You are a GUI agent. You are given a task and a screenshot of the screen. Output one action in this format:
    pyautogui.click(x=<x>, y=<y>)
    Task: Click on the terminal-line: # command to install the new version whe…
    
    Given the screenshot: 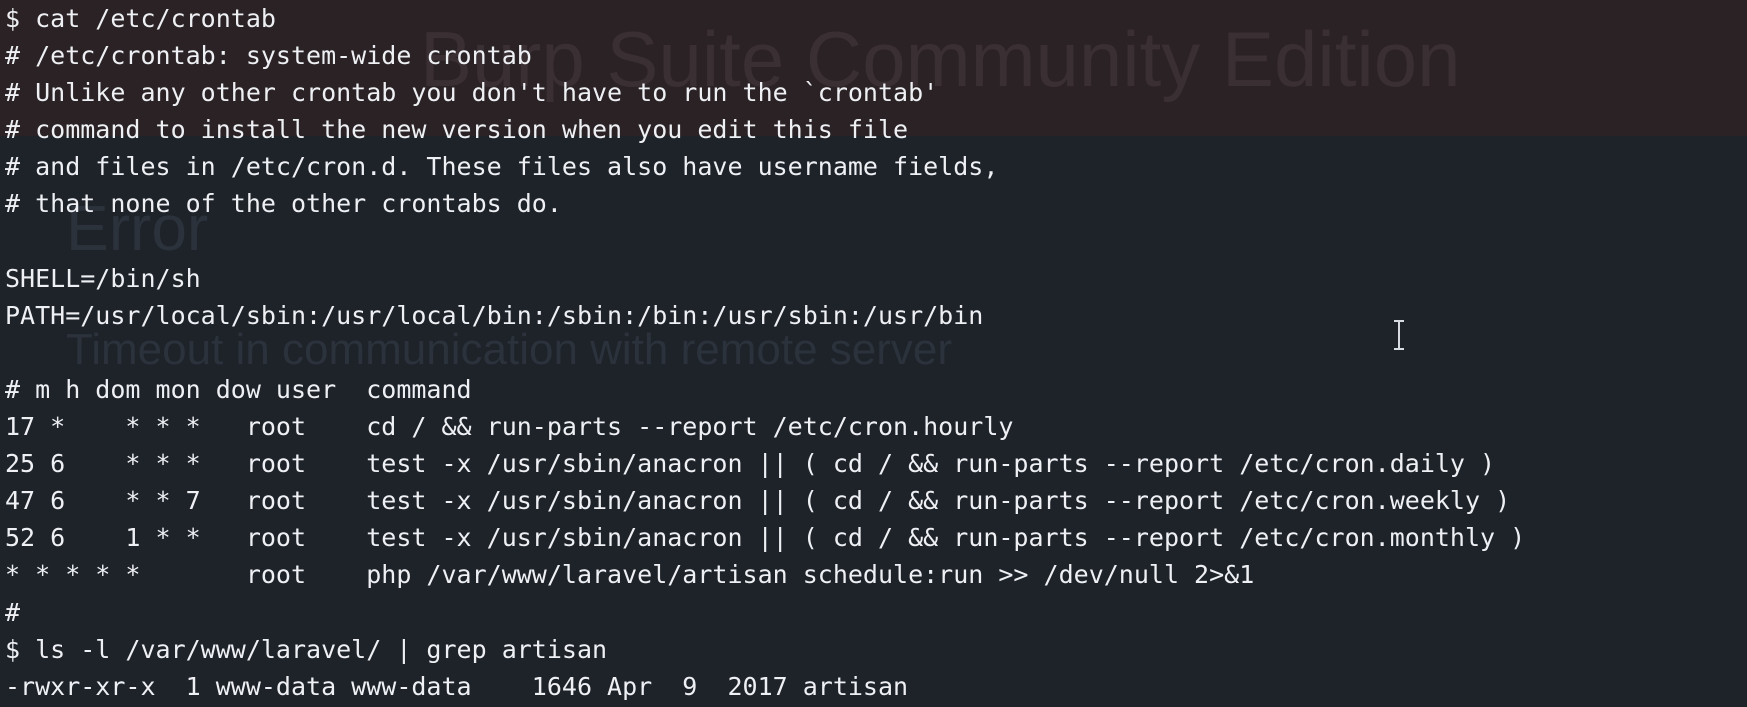 What is the action you would take?
    pyautogui.click(x=457, y=130)
    